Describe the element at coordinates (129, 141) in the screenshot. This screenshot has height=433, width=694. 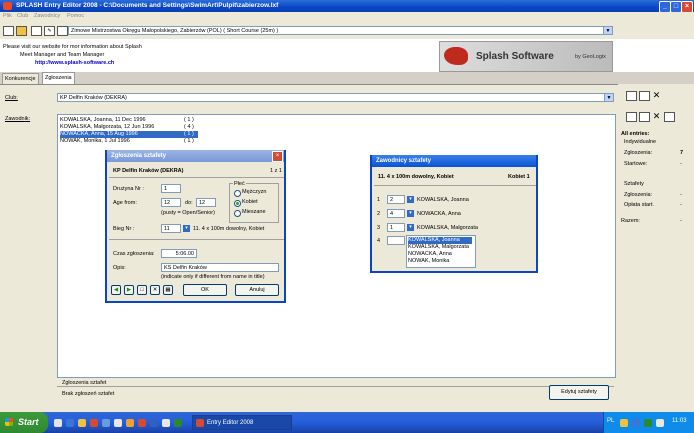
I see `list-item: NOWAK, Monika, 1 Jul 1996( 1 )` at that location.